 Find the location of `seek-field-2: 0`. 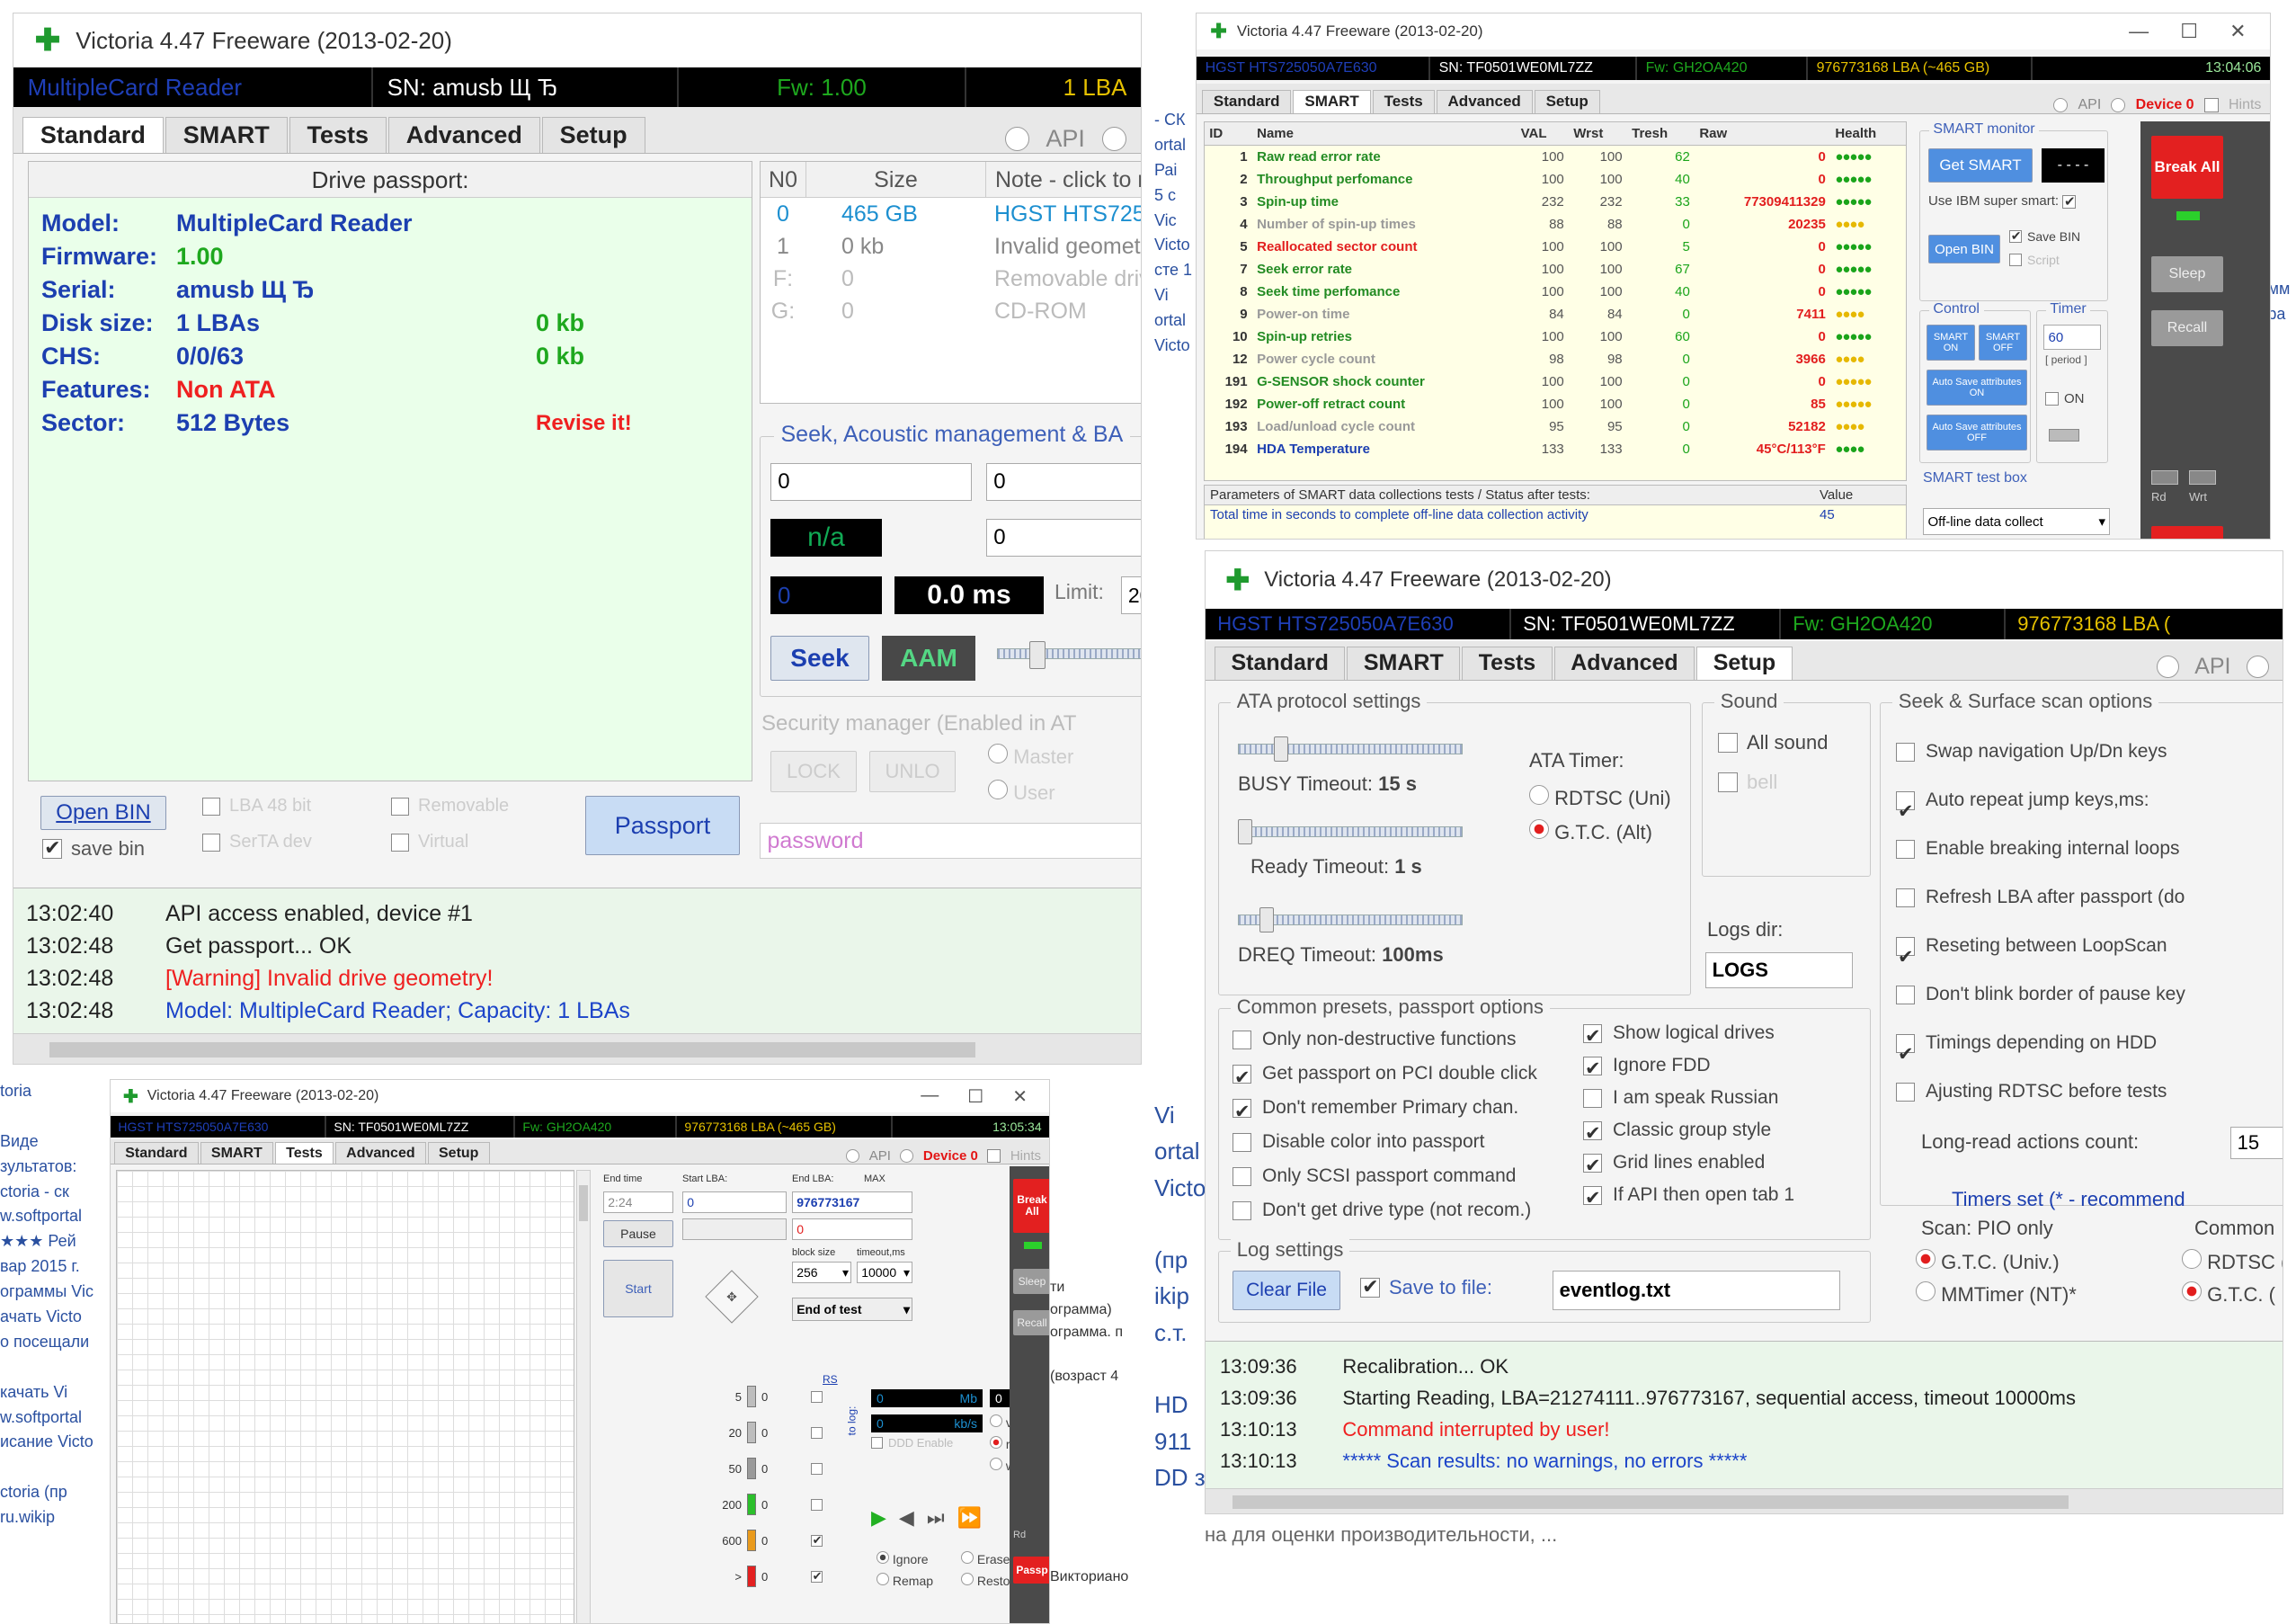

seek-field-2: 0 is located at coordinates (1063, 482).